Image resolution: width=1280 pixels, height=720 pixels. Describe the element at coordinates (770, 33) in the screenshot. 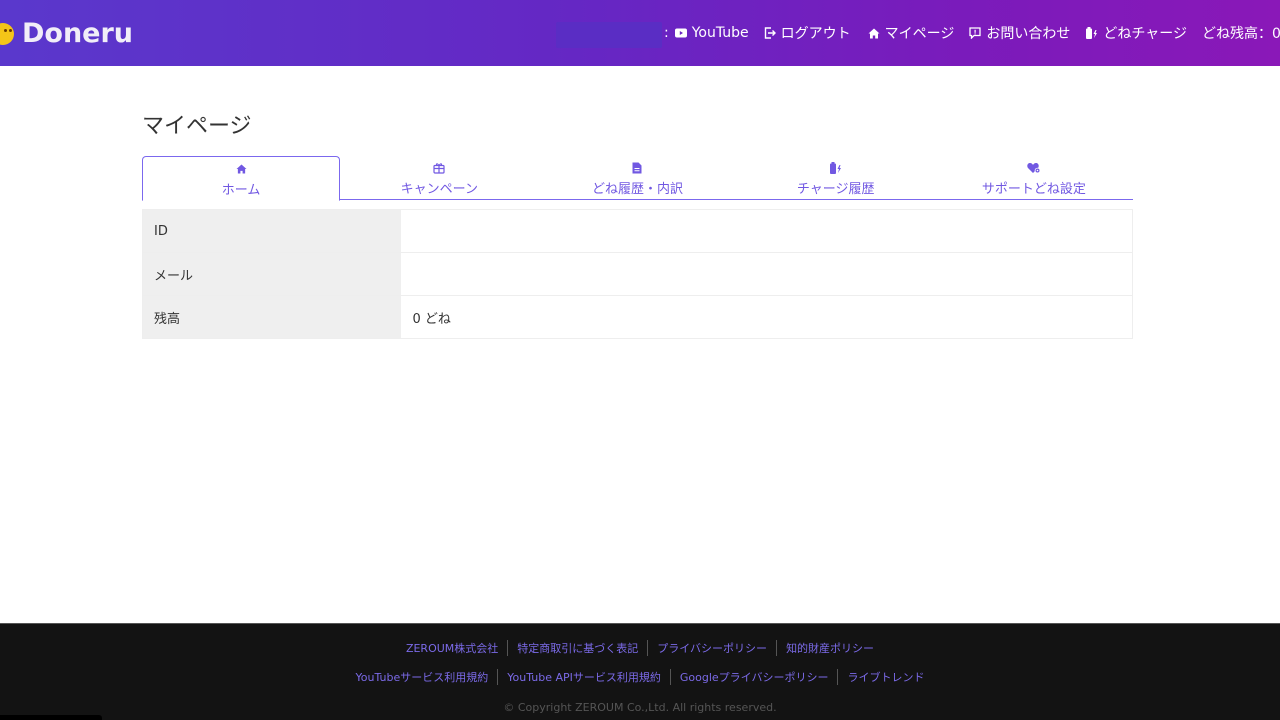

I see `logout-icon` at that location.